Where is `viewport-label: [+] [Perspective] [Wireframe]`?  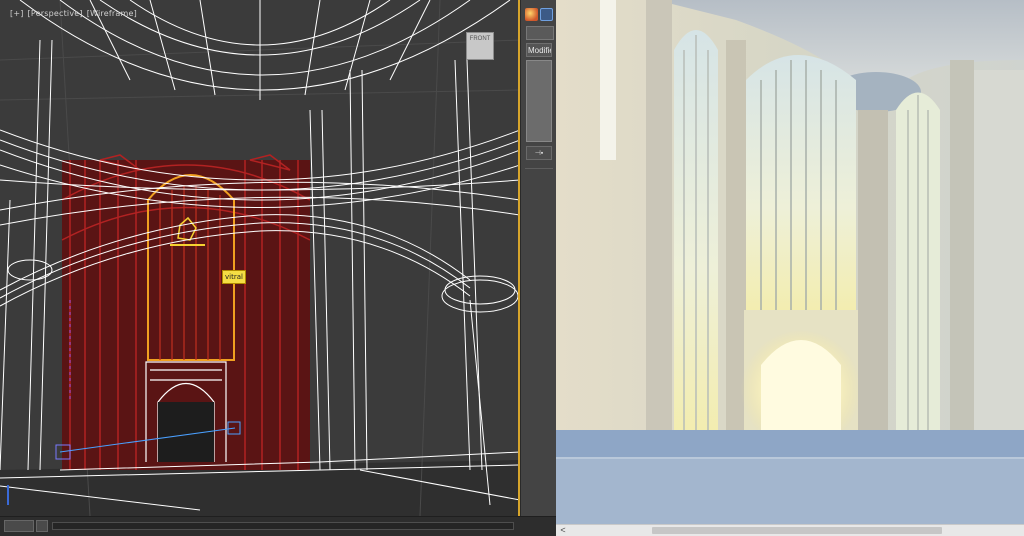
viewport-label: [+] [Perspective] [Wireframe] is located at coordinates (73, 13).